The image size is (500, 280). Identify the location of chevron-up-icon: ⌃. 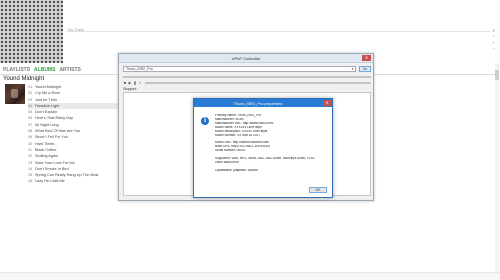
(493, 37).